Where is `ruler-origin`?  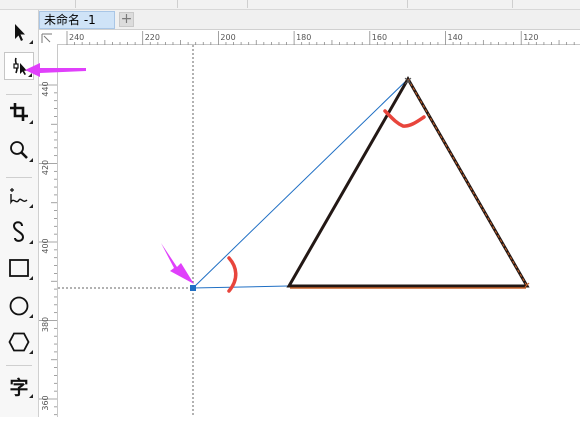
ruler-origin is located at coordinates (48, 37).